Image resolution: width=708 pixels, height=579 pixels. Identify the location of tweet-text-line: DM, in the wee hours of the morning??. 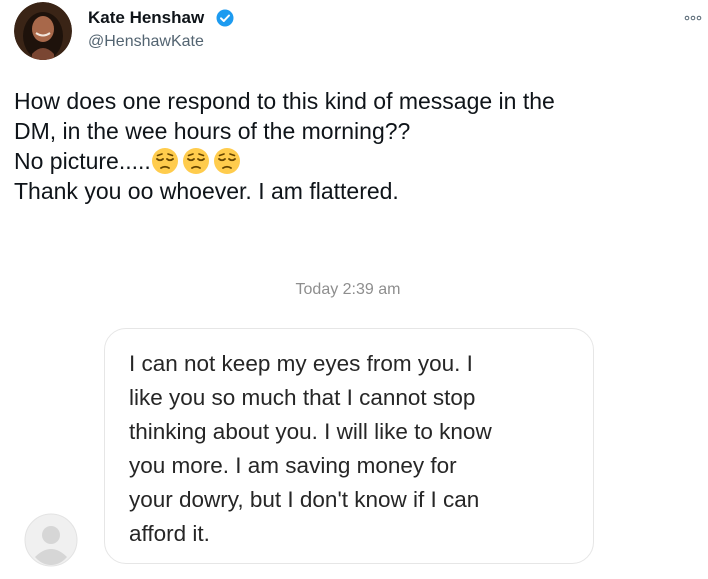
(212, 131).